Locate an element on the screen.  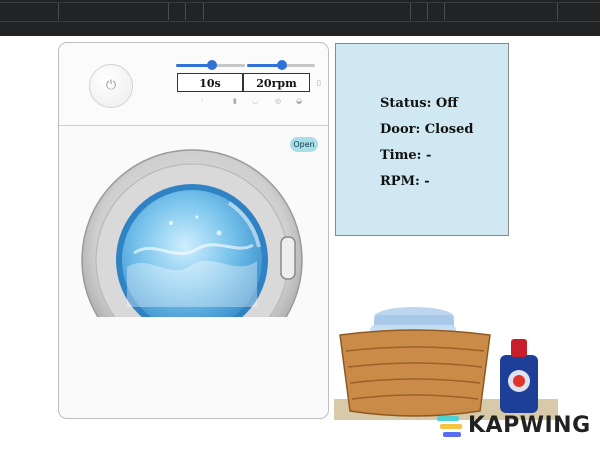
power-button: ⏻ is located at coordinates (111, 86).